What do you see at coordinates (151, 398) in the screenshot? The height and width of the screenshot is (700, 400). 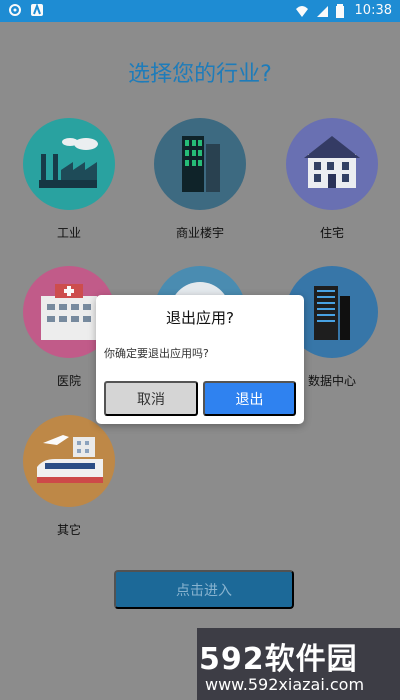 I see `cancel-button: 取消` at bounding box center [151, 398].